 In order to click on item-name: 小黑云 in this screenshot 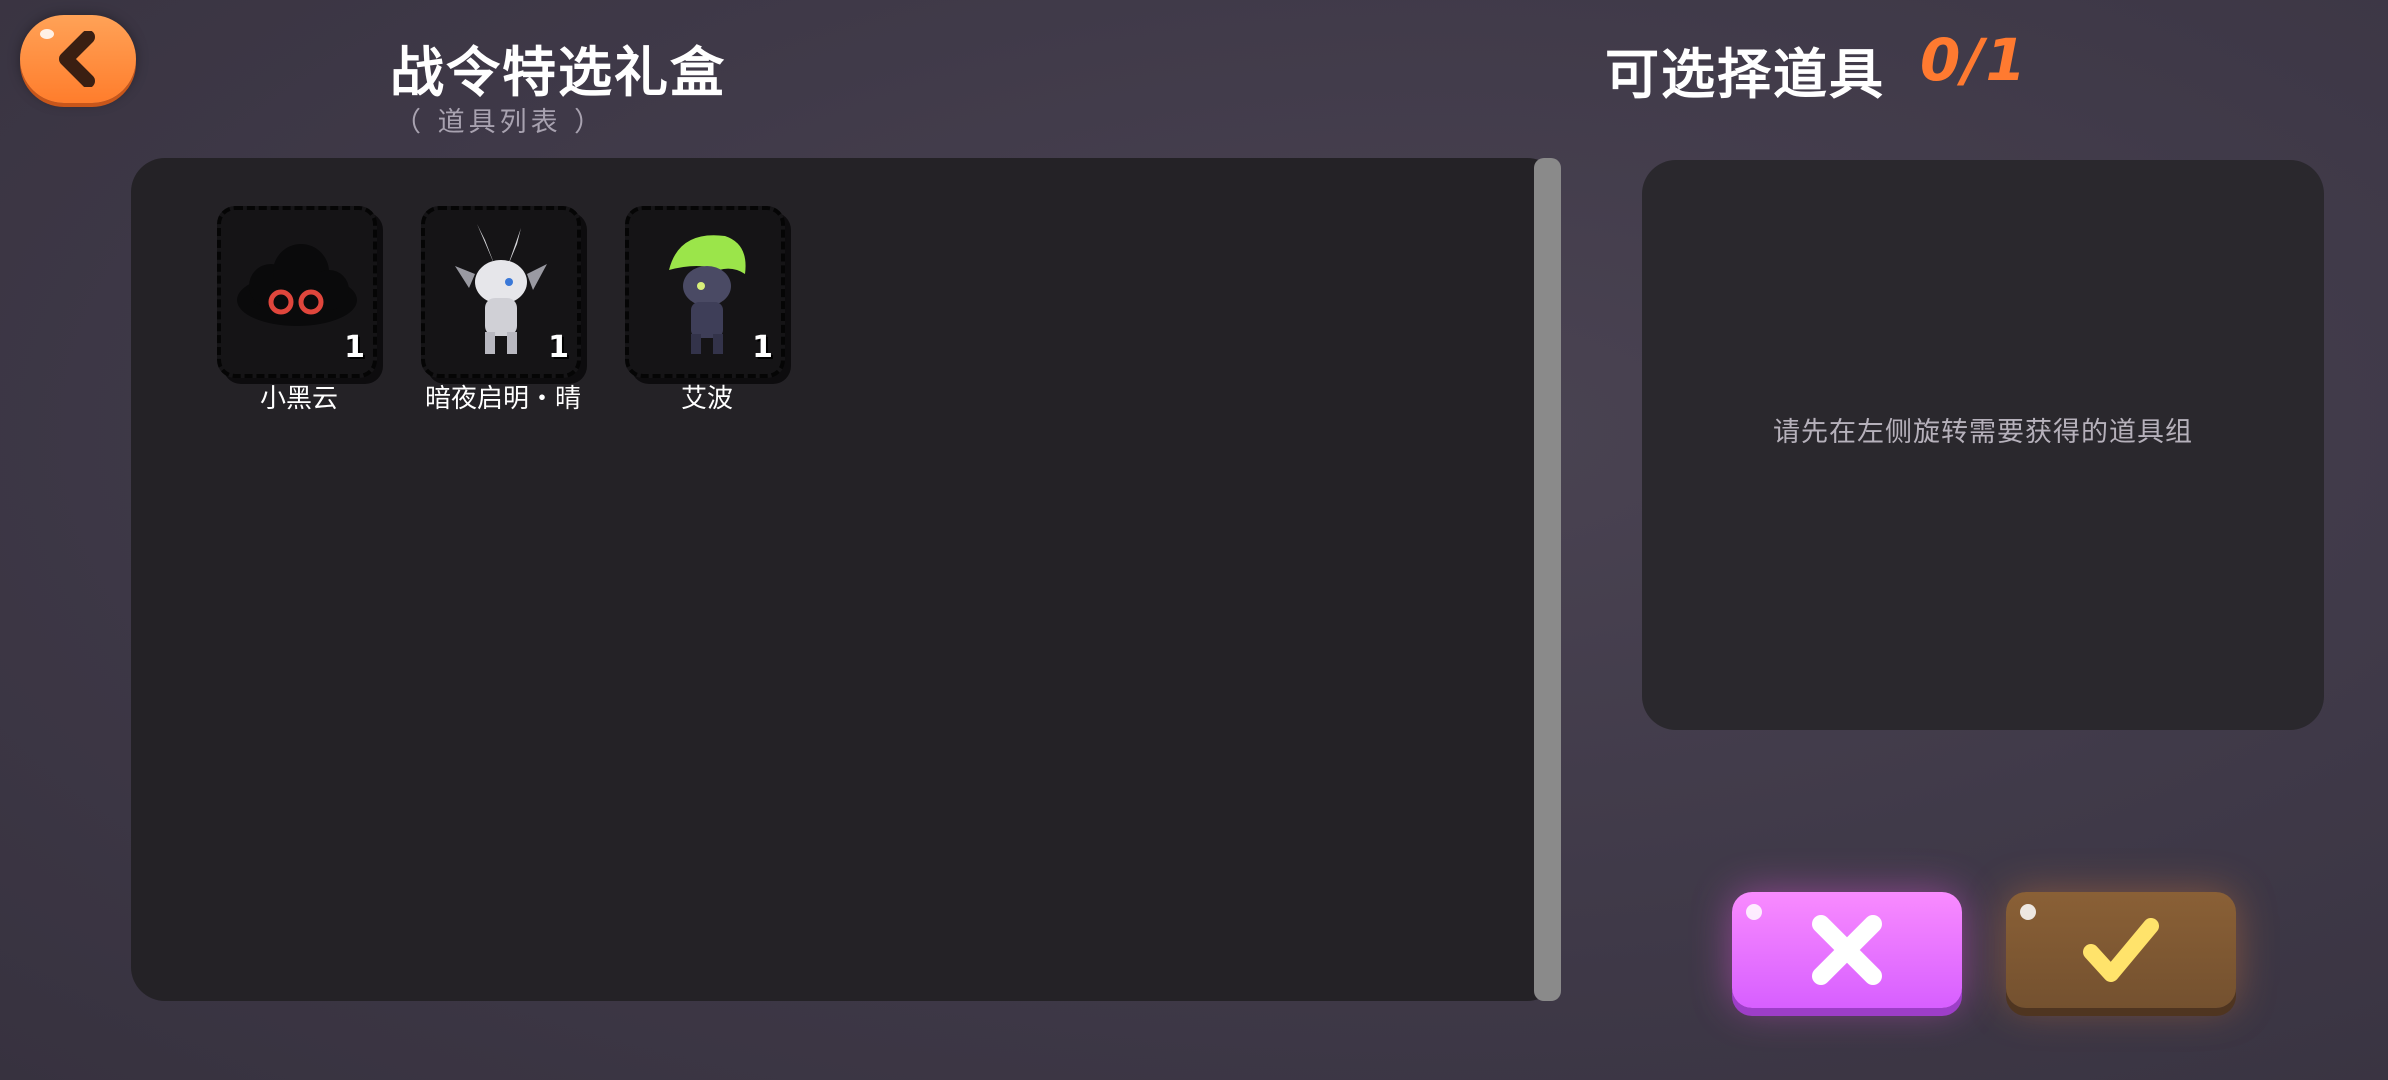, I will do `click(298, 399)`.